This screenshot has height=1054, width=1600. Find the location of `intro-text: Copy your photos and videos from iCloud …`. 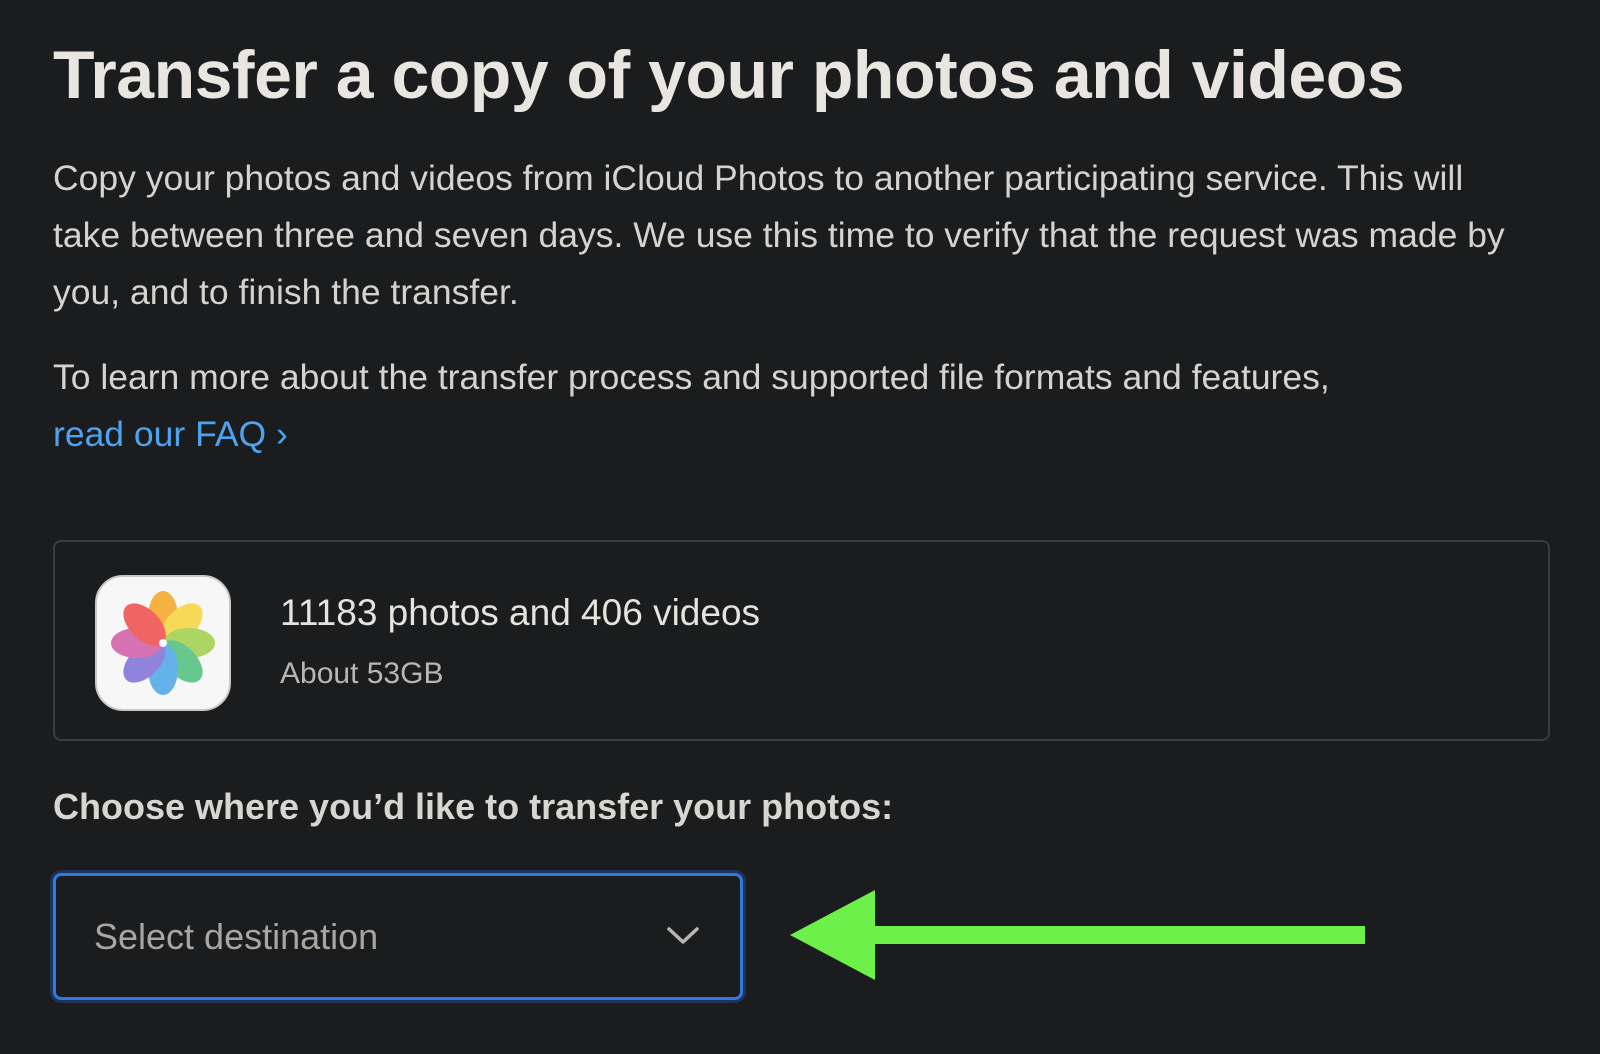

intro-text: Copy your photos and videos from iCloud … is located at coordinates (779, 235).